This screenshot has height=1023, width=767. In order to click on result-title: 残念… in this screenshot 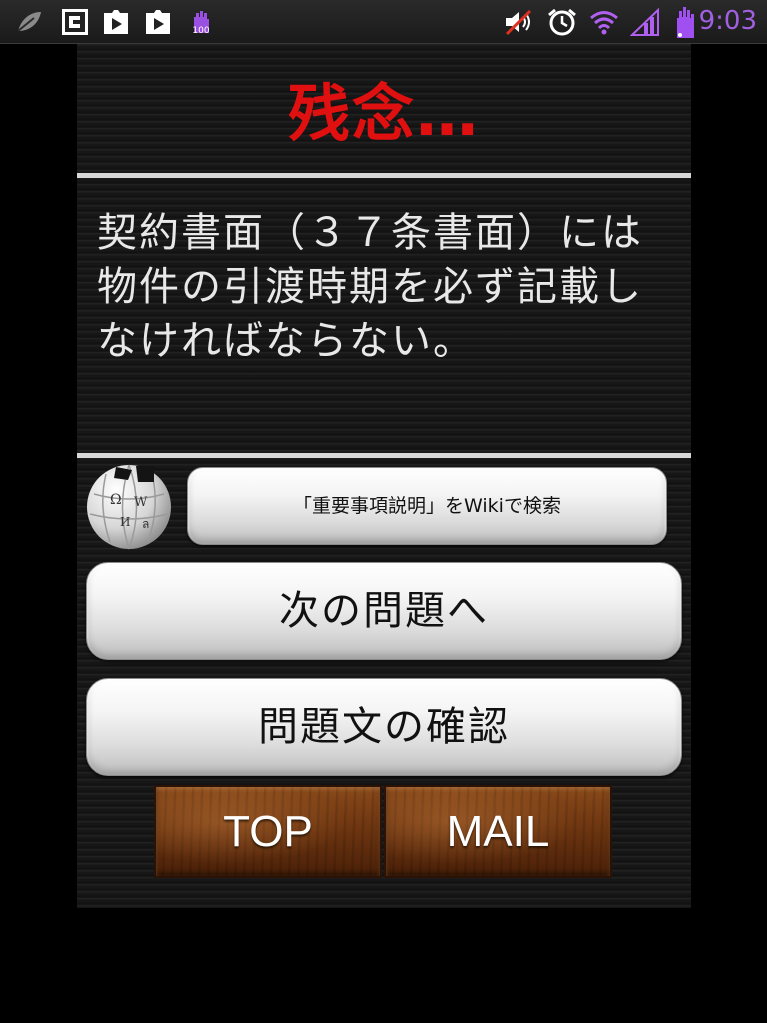, I will do `click(383, 113)`.